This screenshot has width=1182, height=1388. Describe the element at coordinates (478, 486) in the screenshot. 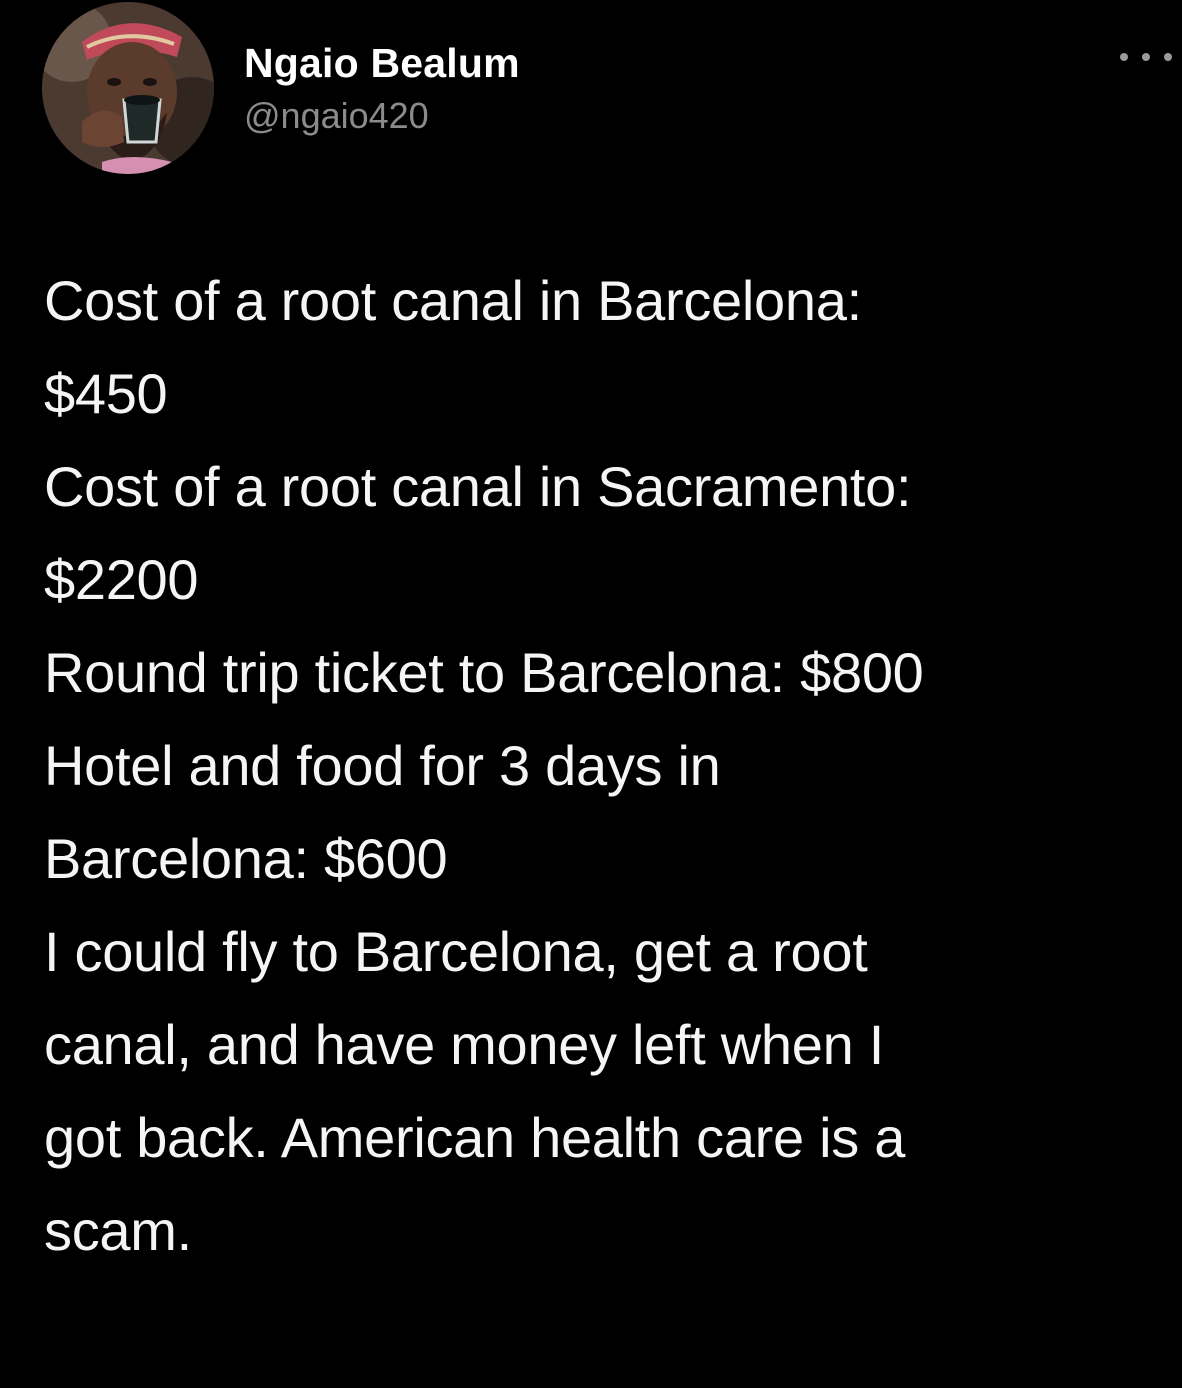

I see `tweet-line: Cost of a root canal in Sacramento:` at that location.